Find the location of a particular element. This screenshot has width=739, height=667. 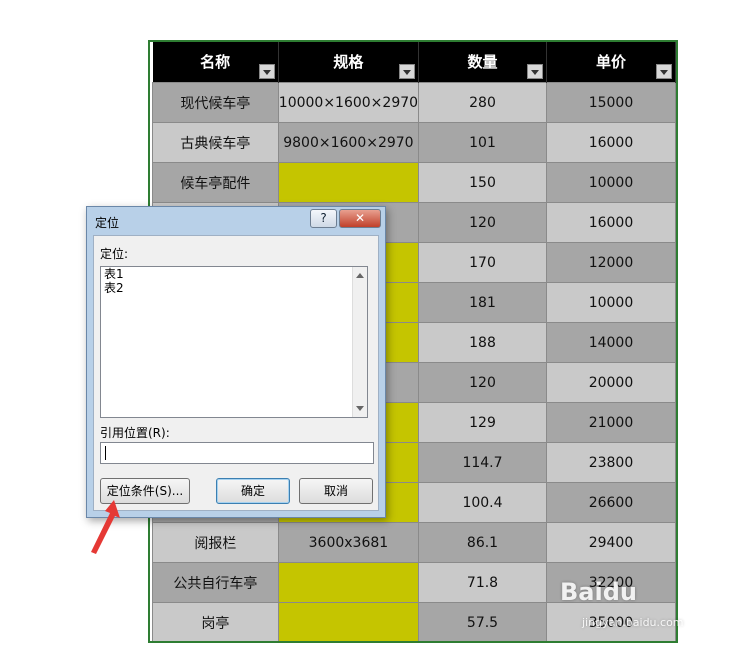

reference-label: 引用位置(R): is located at coordinates (135, 433).